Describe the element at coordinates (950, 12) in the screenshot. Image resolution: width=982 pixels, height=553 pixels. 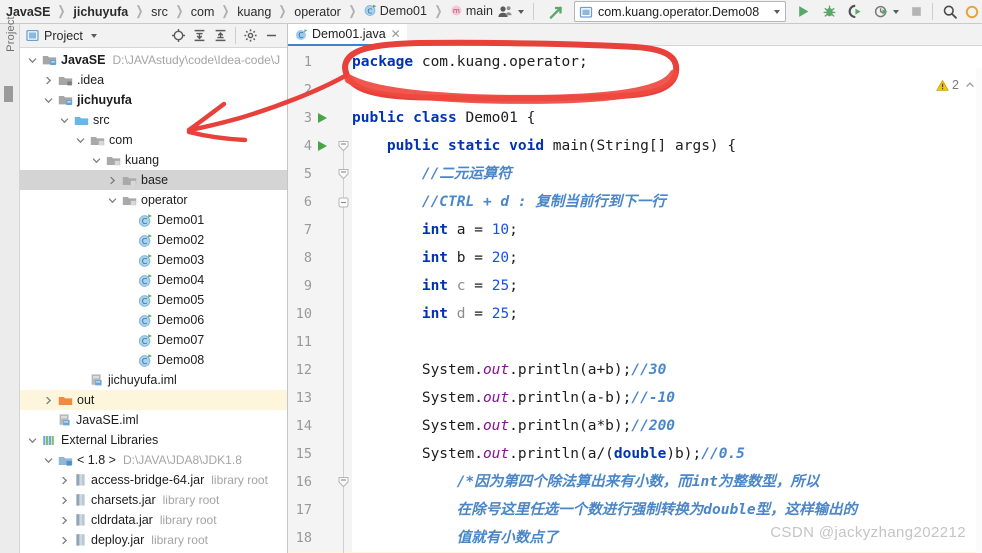
I see `search-icon` at that location.